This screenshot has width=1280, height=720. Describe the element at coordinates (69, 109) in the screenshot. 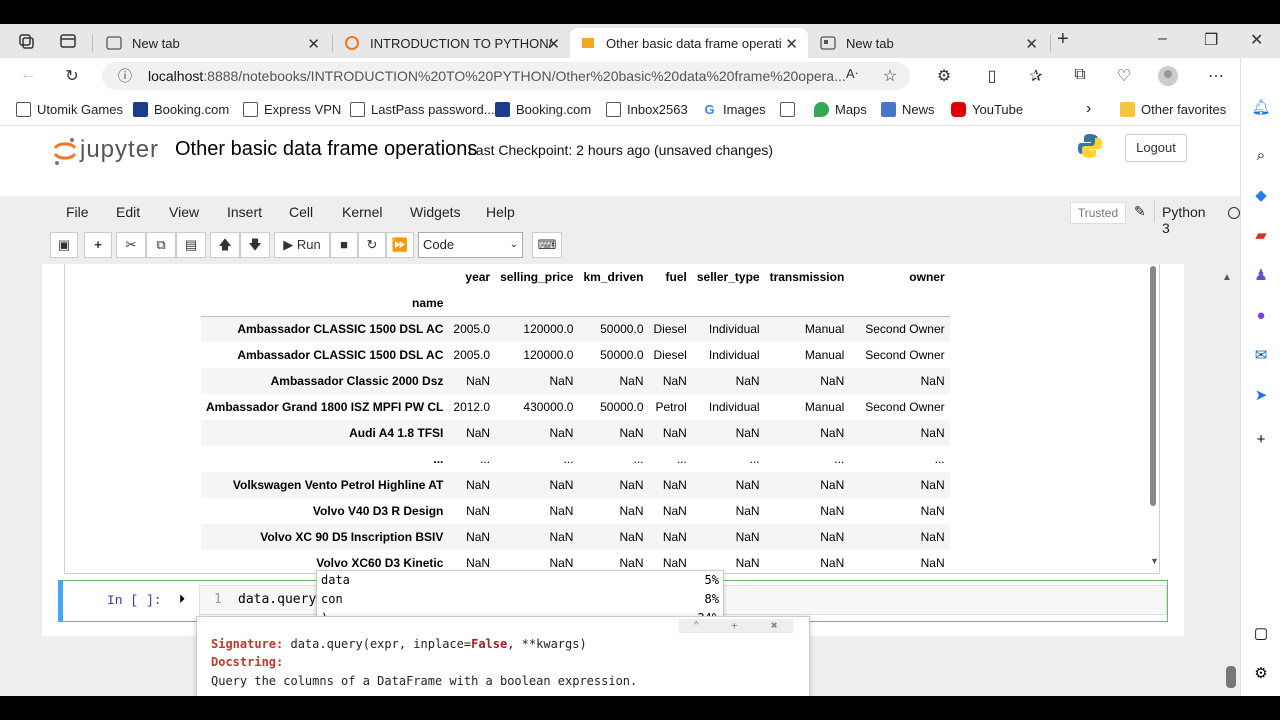

I see `bookmark-utomik: Utomik Games` at that location.